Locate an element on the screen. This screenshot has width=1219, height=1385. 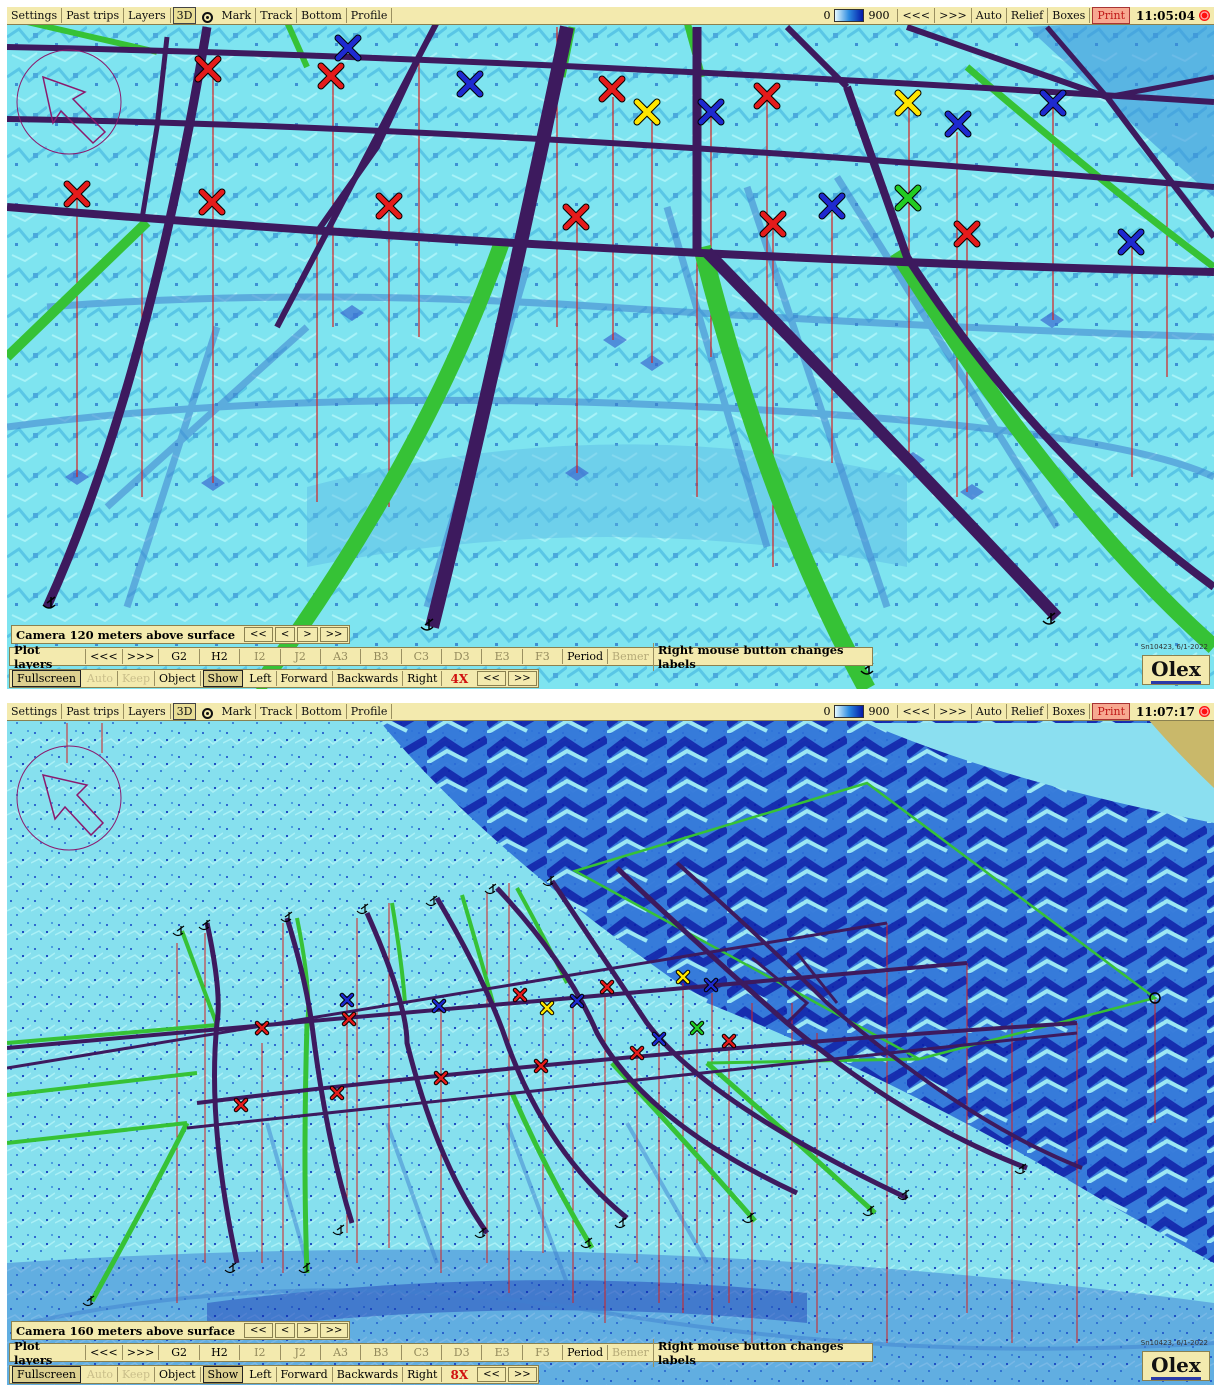
plot-layers-title: Plot layers is located at coordinates (33, 656).